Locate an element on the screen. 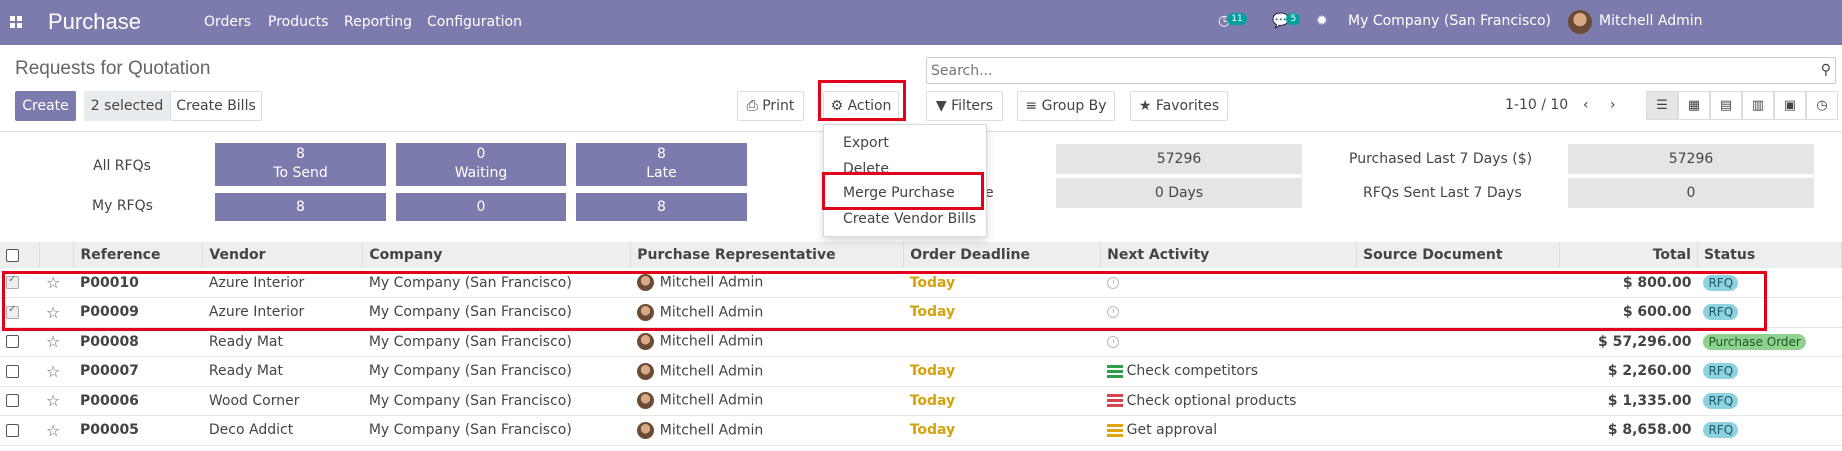 The image size is (1842, 451). select-all-cell is located at coordinates (20, 255).